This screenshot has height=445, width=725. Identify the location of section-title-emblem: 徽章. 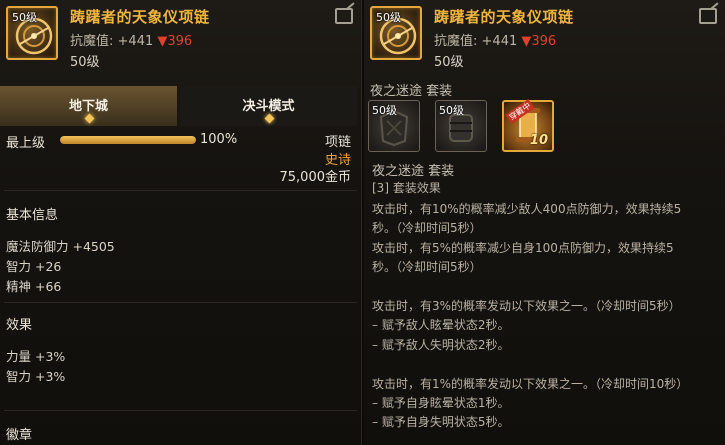
(19, 435).